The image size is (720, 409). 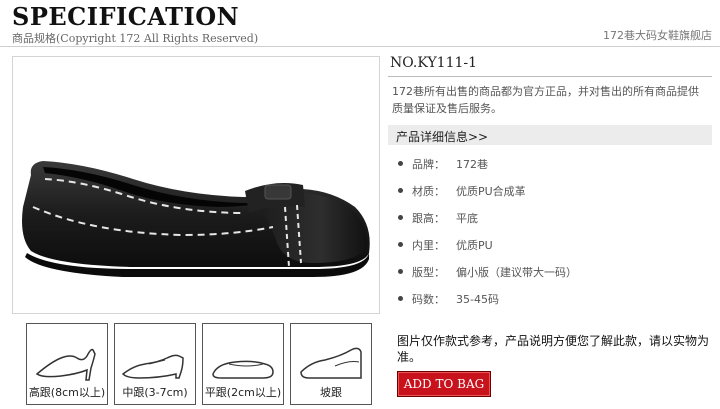 I want to click on page-subtitle: 商品规格(Copyright 172 All Rights Reserved), so click(x=135, y=38).